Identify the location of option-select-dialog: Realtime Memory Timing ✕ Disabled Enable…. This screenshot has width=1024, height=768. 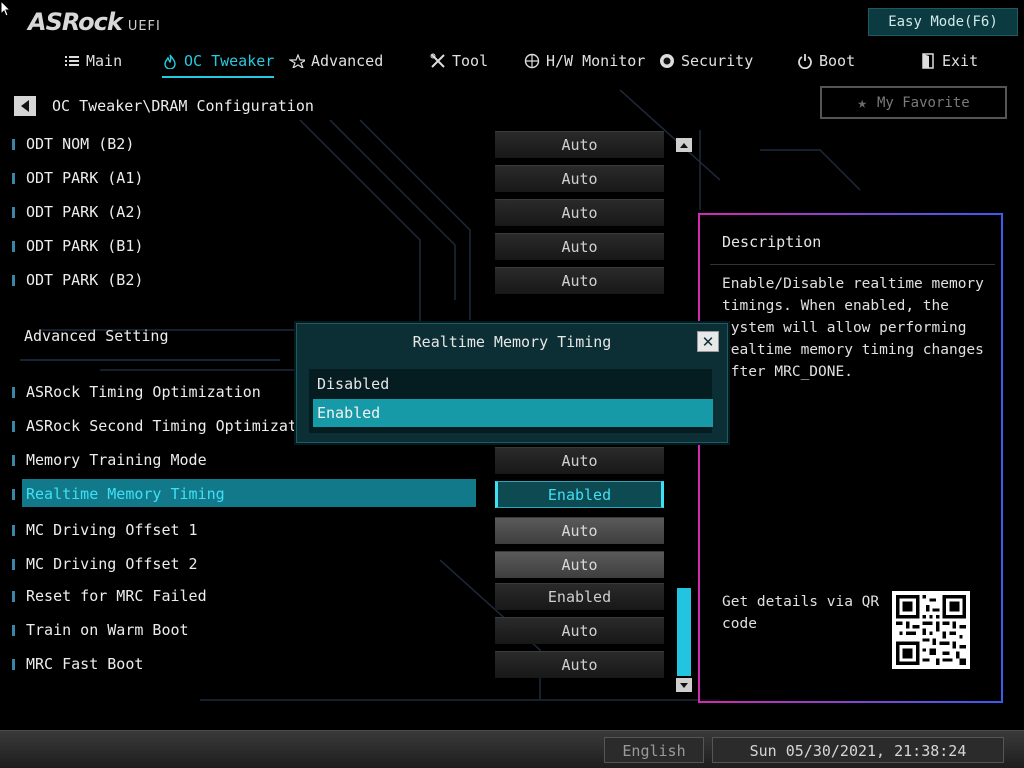
(512, 383).